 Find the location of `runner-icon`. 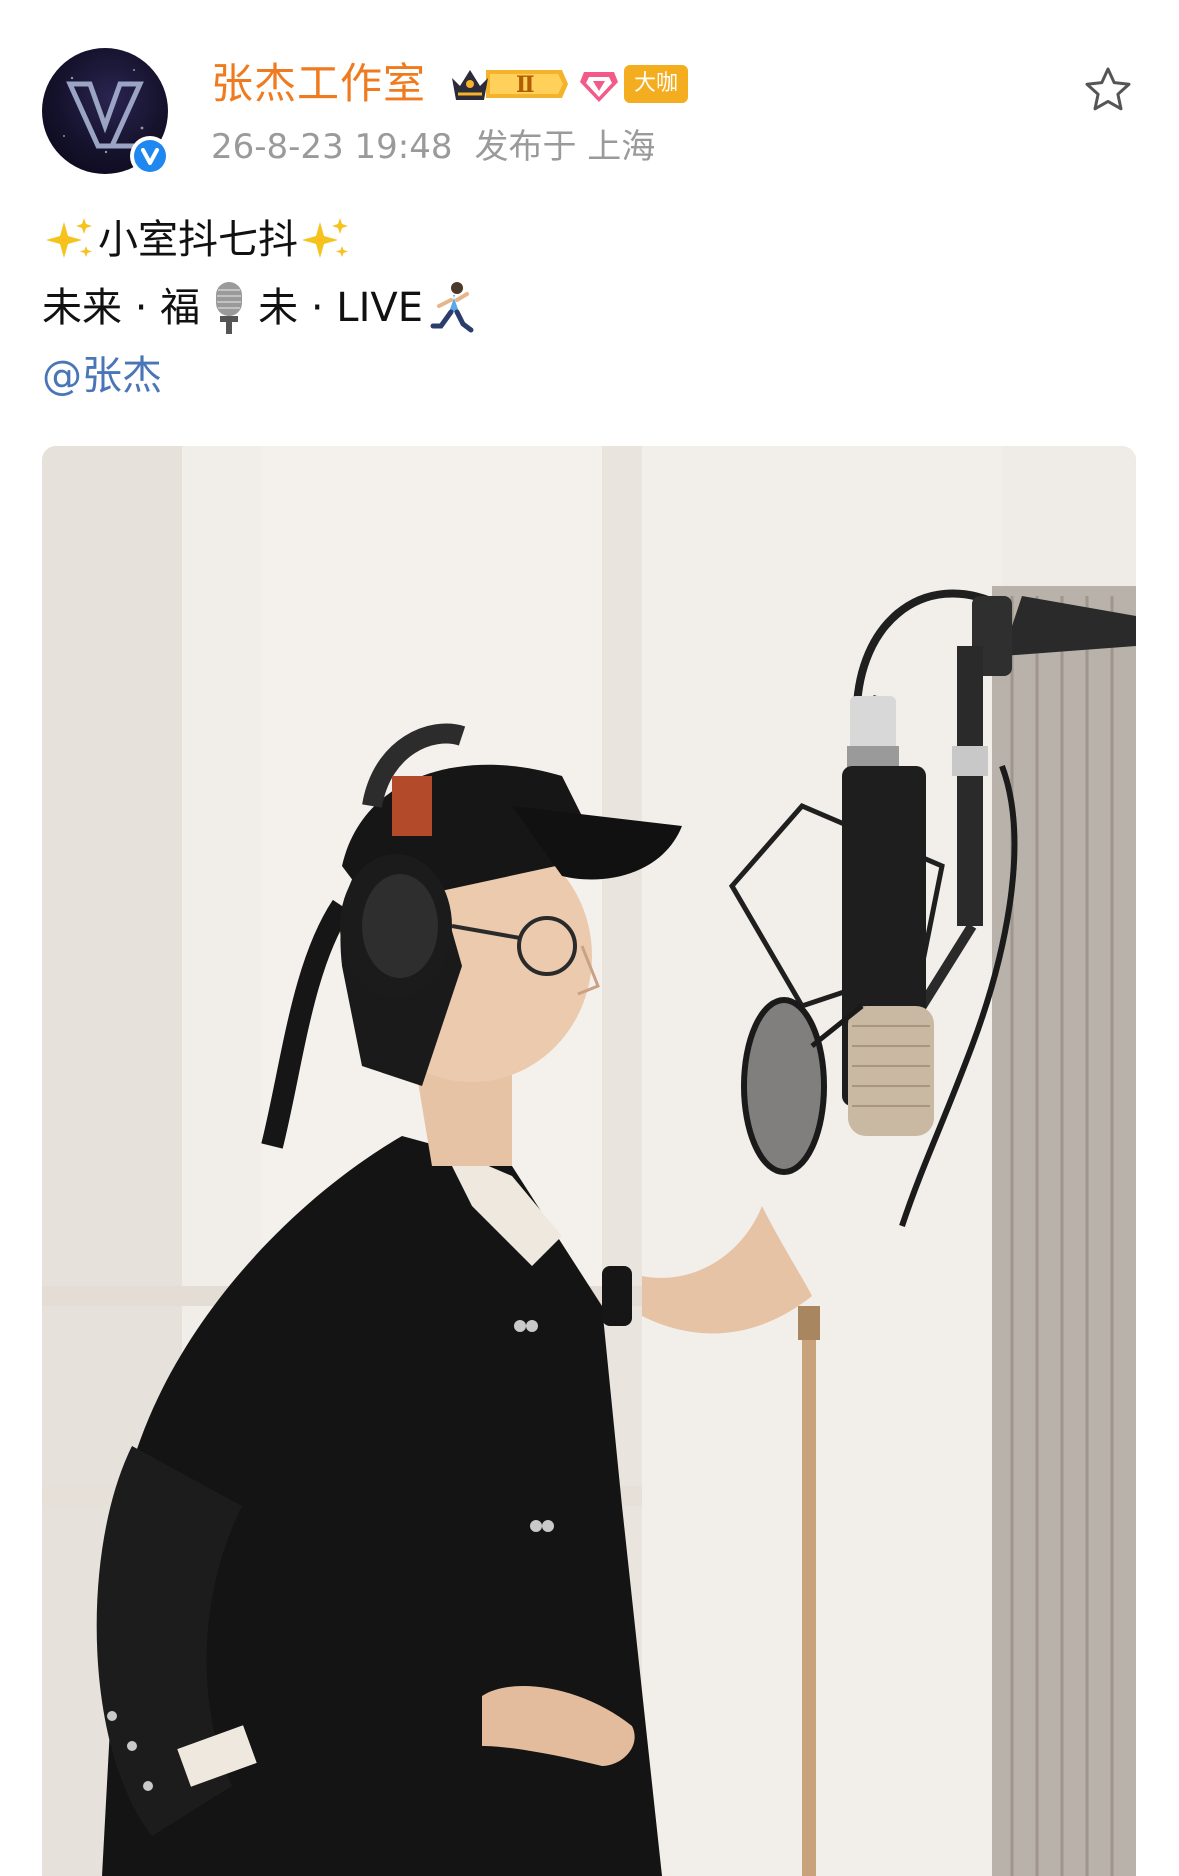

runner-icon is located at coordinates (452, 307).